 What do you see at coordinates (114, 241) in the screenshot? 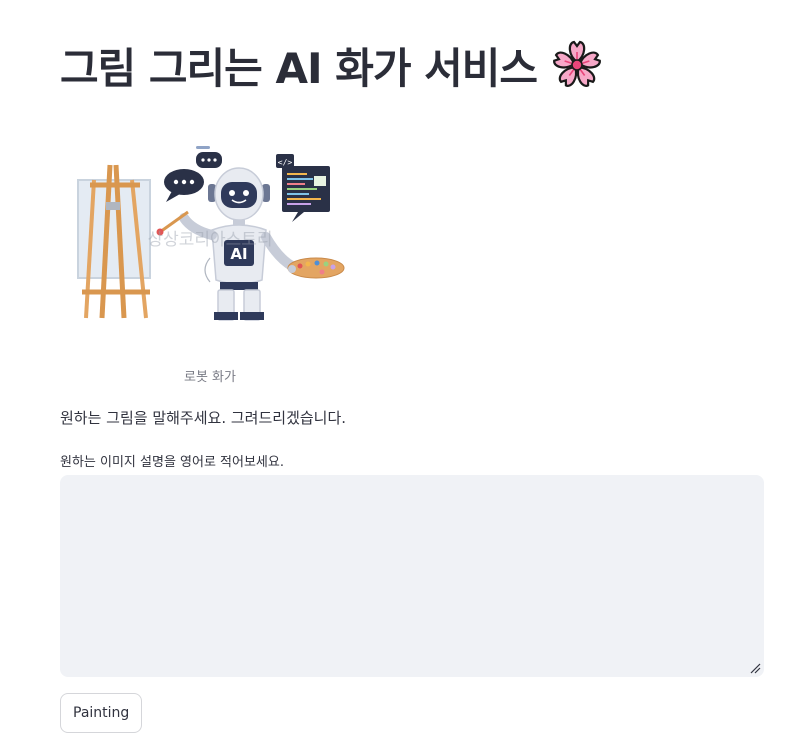
I see `easel-graphic` at bounding box center [114, 241].